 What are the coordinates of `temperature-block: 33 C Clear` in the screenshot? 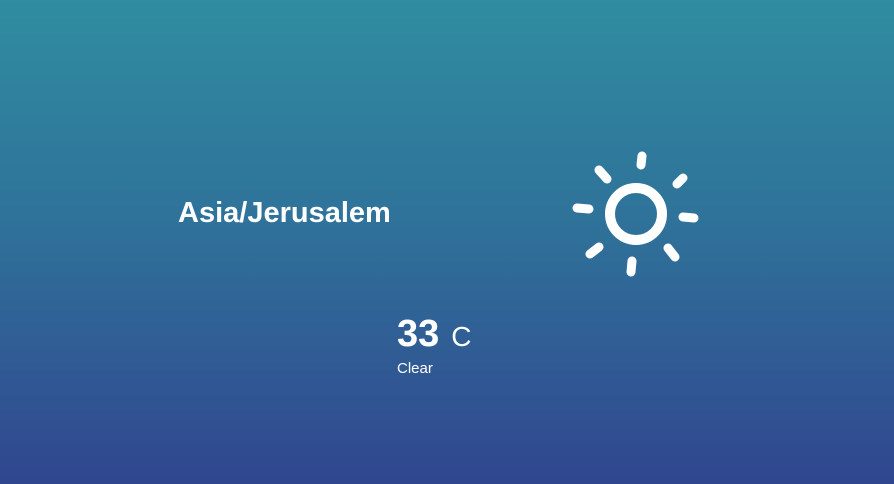 It's located at (462, 345).